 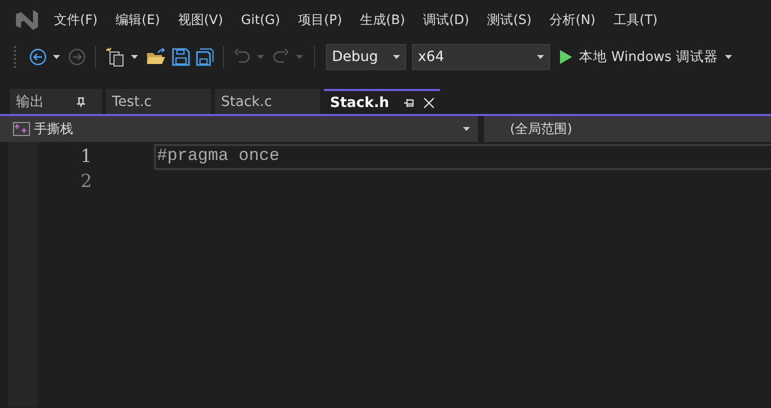 I want to click on line-number: 1, so click(x=86, y=156).